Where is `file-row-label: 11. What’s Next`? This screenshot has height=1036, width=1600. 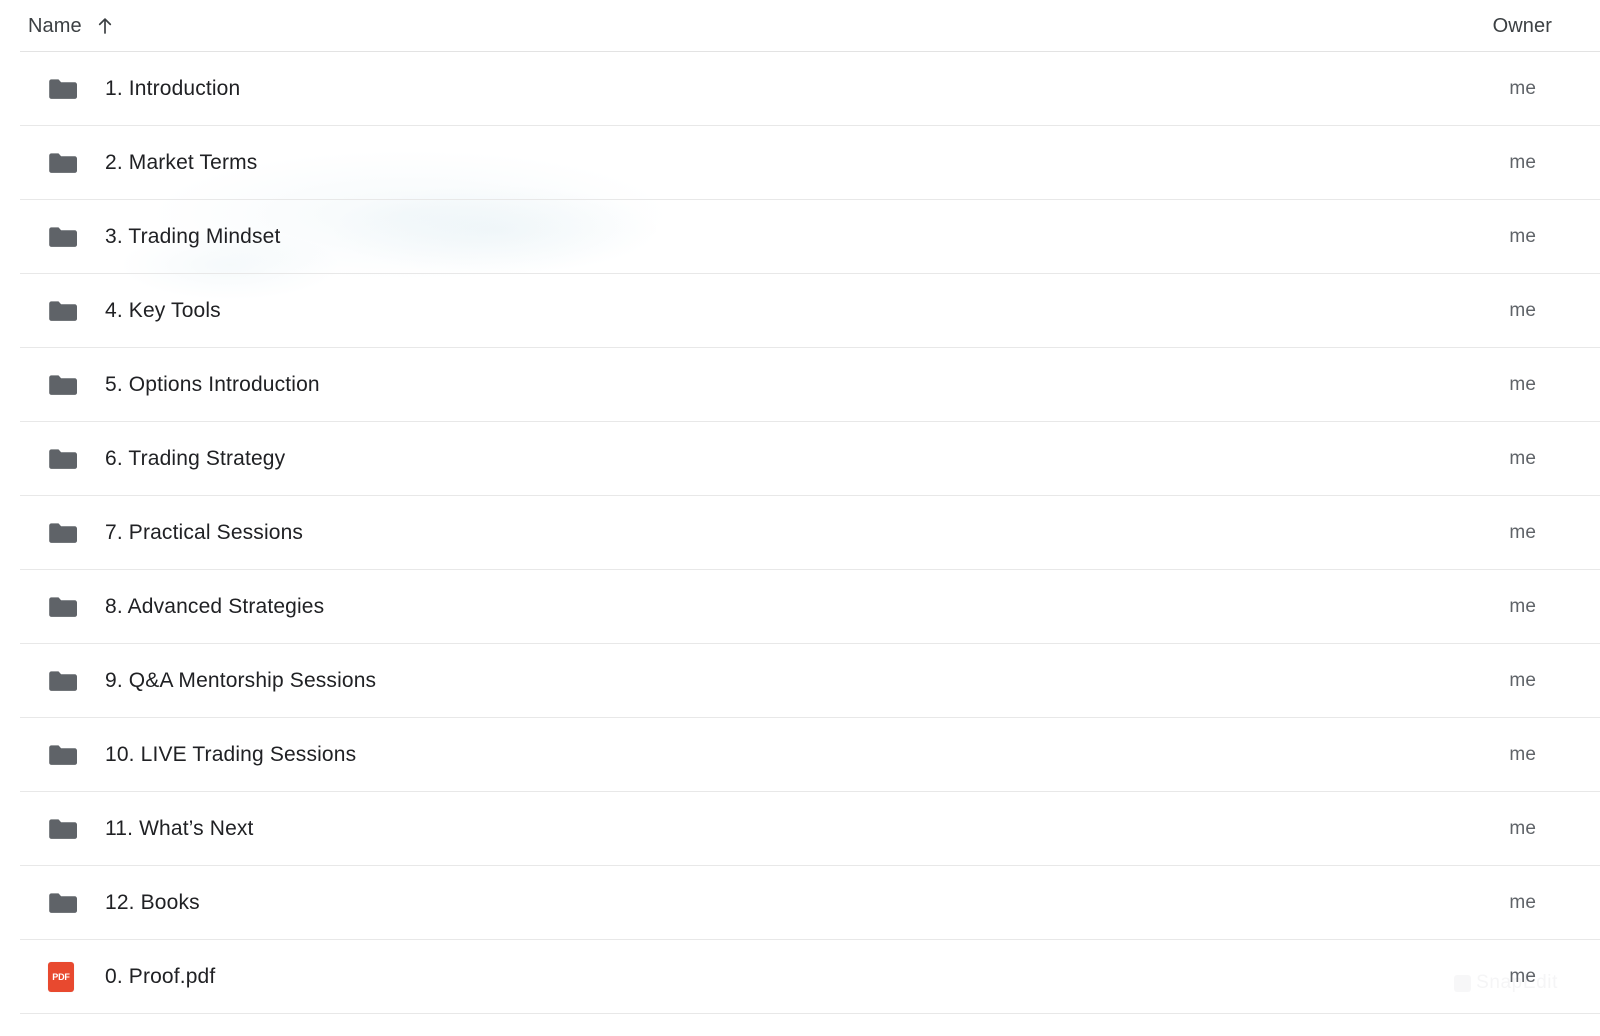
file-row-label: 11. What’s Next is located at coordinates (179, 828).